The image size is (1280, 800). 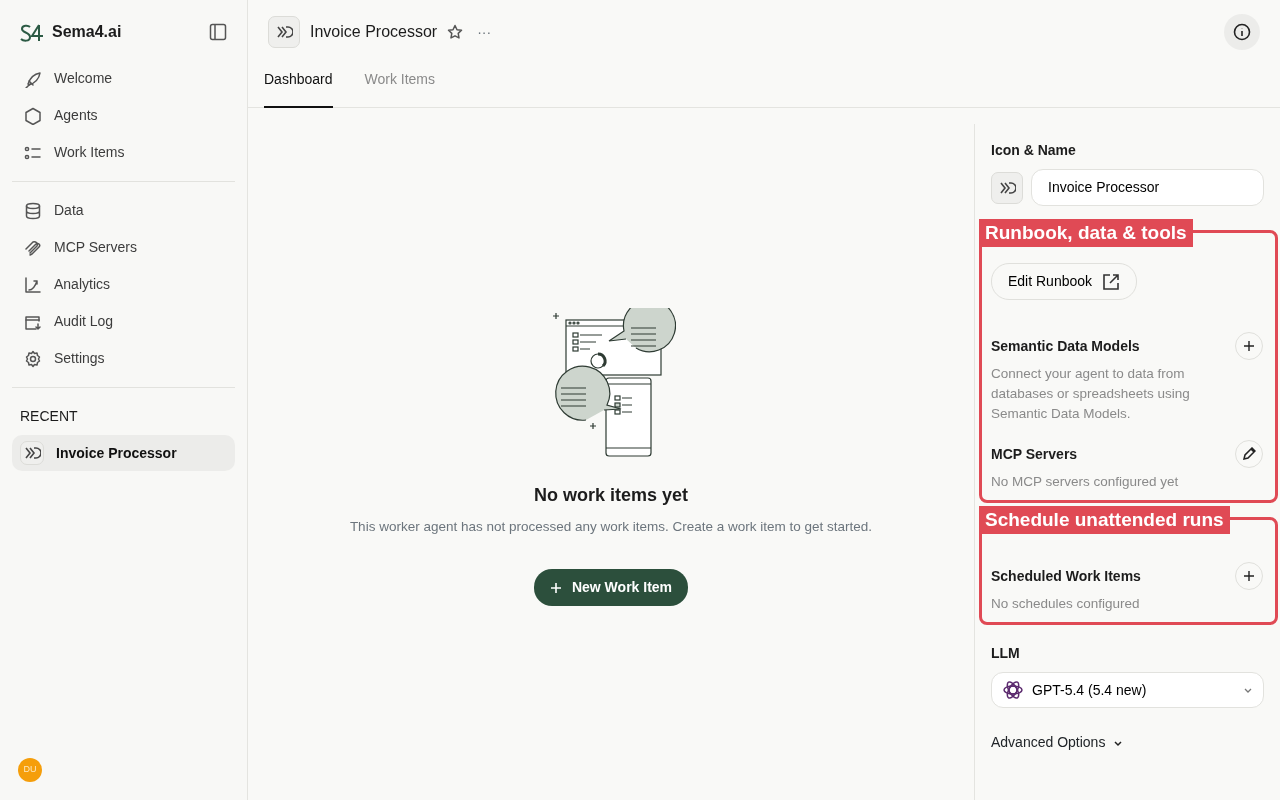 What do you see at coordinates (298, 86) in the screenshot?
I see `tab: Dashboard` at bounding box center [298, 86].